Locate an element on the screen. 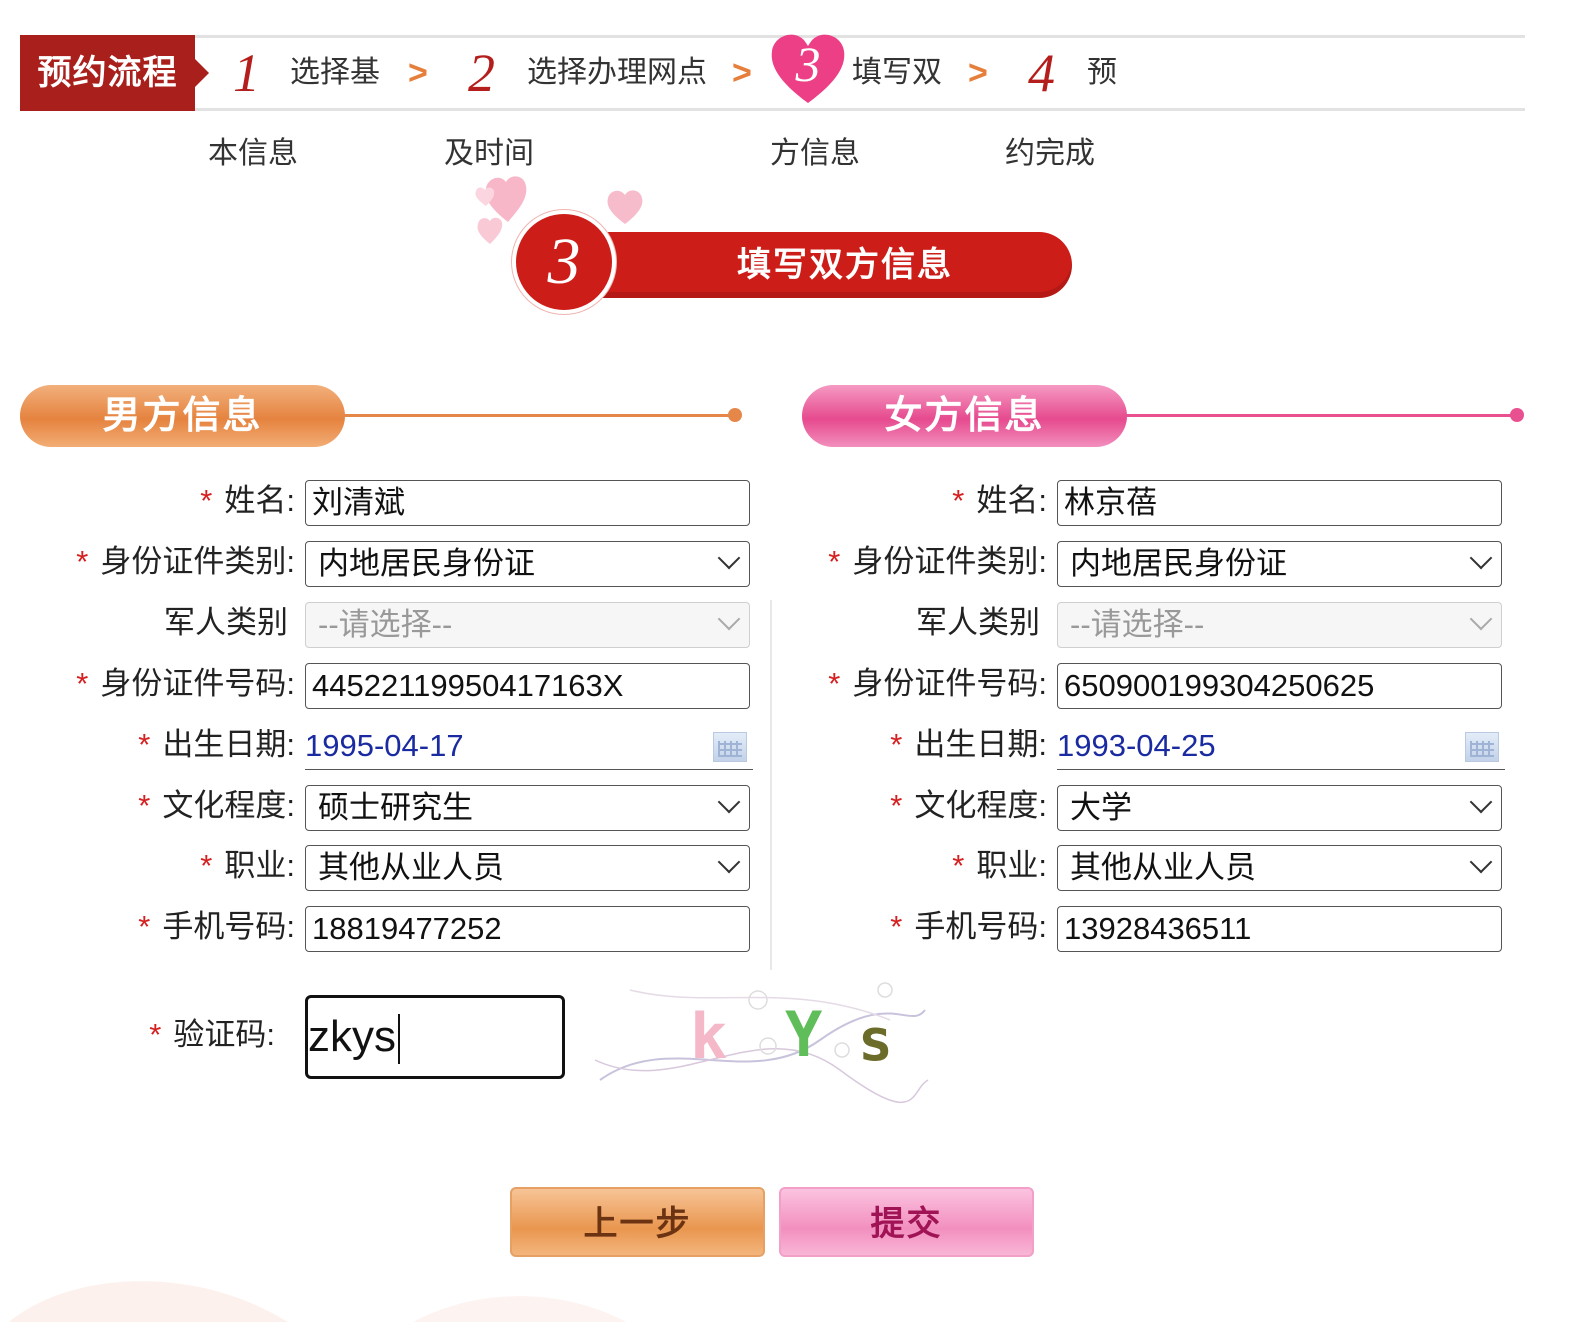 Image resolution: width=1580 pixels, height=1322 pixels. male-phone-input: 18819477252 is located at coordinates (527, 929).